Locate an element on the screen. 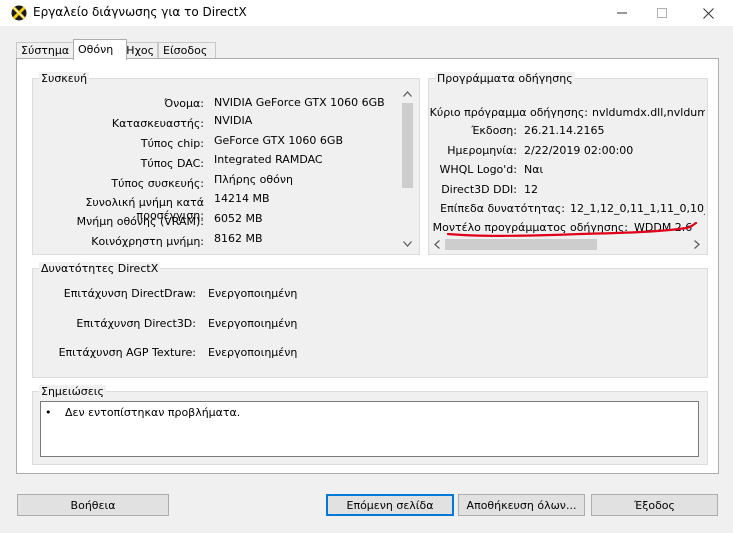 Image resolution: width=733 pixels, height=533 pixels. maximize-icon is located at coordinates (662, 13).